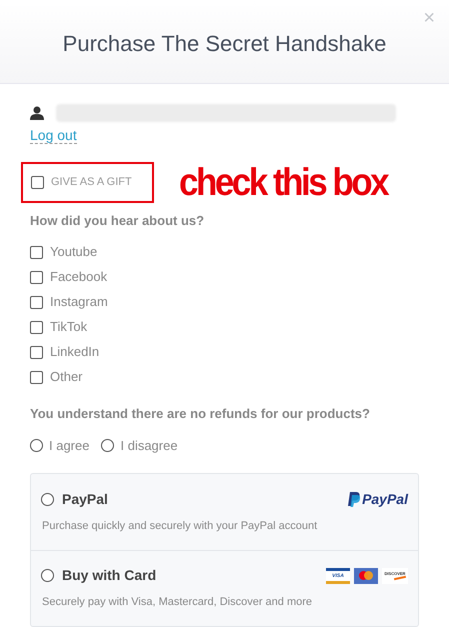 The width and height of the screenshot is (449, 627). What do you see at coordinates (149, 446) in the screenshot?
I see `radio-label: I disagree` at bounding box center [149, 446].